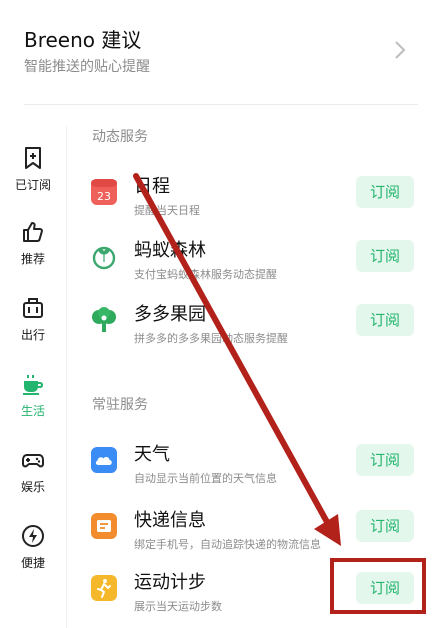  What do you see at coordinates (400, 50) in the screenshot?
I see `chevron-right-icon` at bounding box center [400, 50].